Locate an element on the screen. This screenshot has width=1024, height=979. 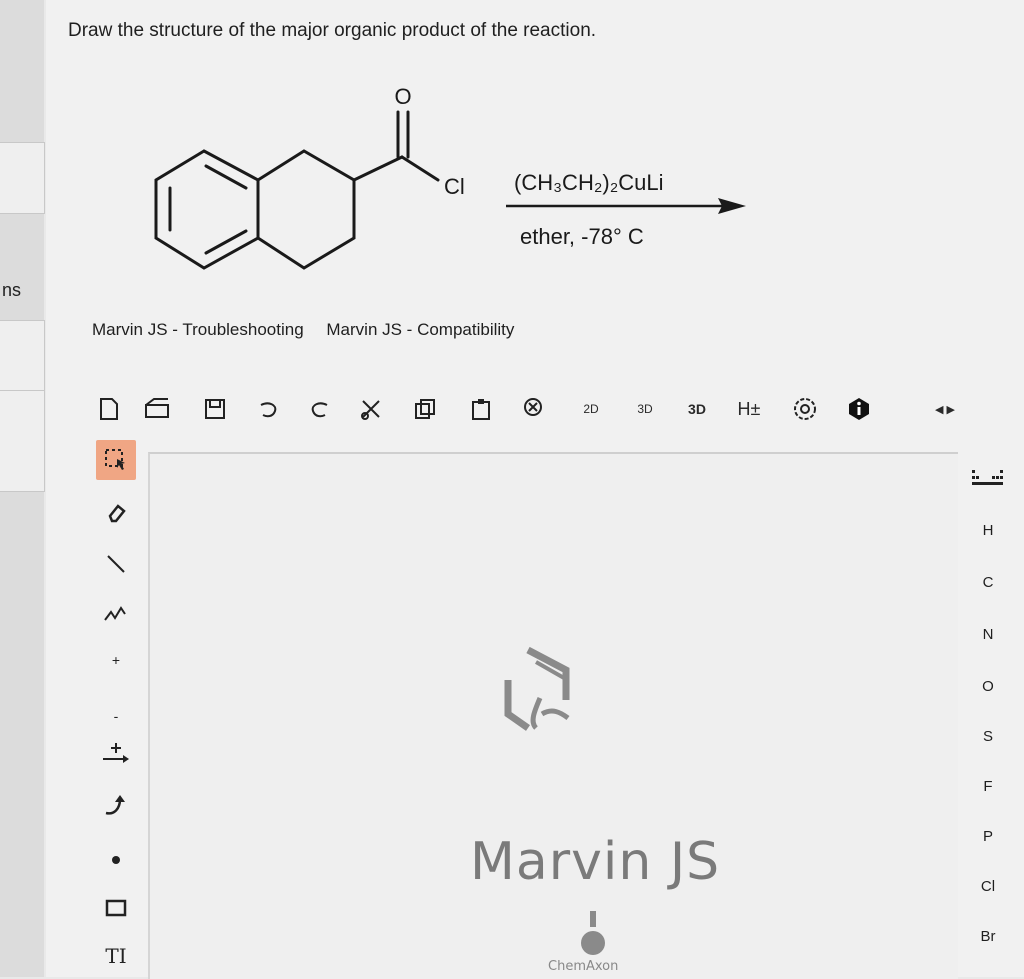
copy-icon is located at coordinates (425, 409).